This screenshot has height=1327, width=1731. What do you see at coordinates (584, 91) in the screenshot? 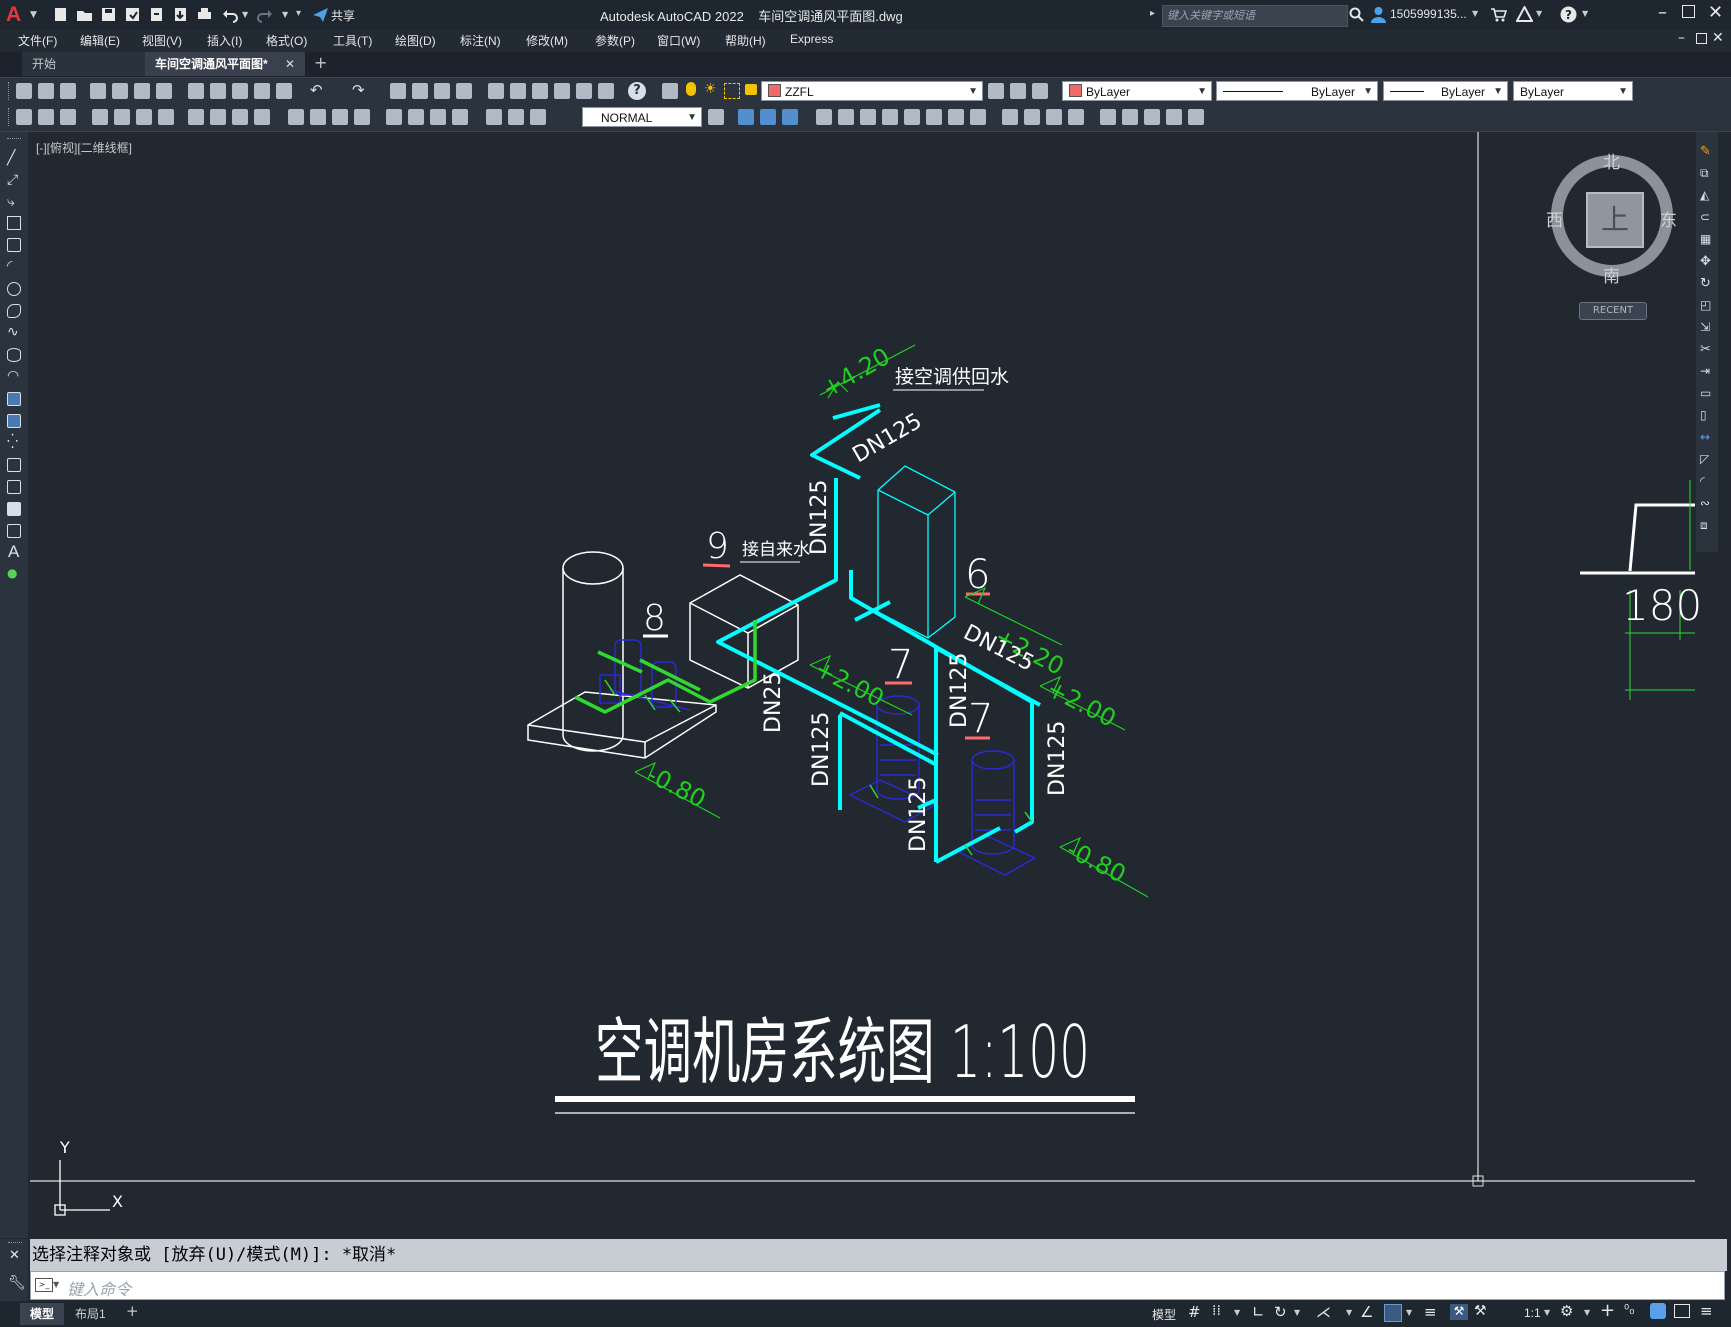
I see `markup-icon` at bounding box center [584, 91].